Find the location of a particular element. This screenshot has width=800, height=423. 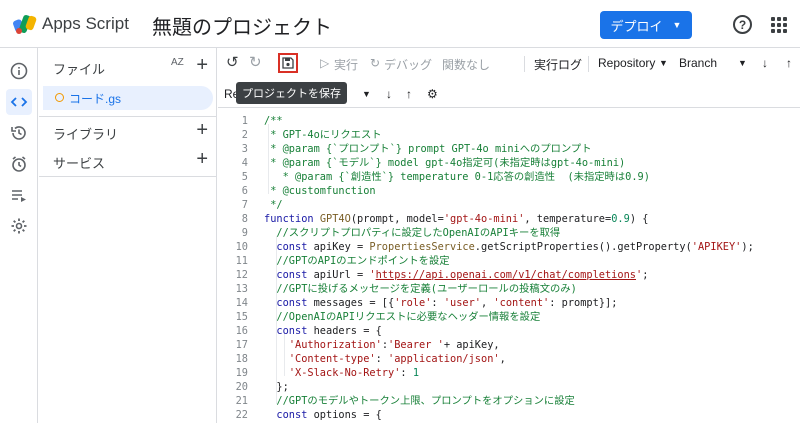

code-line: 15 //OpenAIのAPIリクエストに必要なヘッダー情報を設定 is located at coordinates (388, 317).